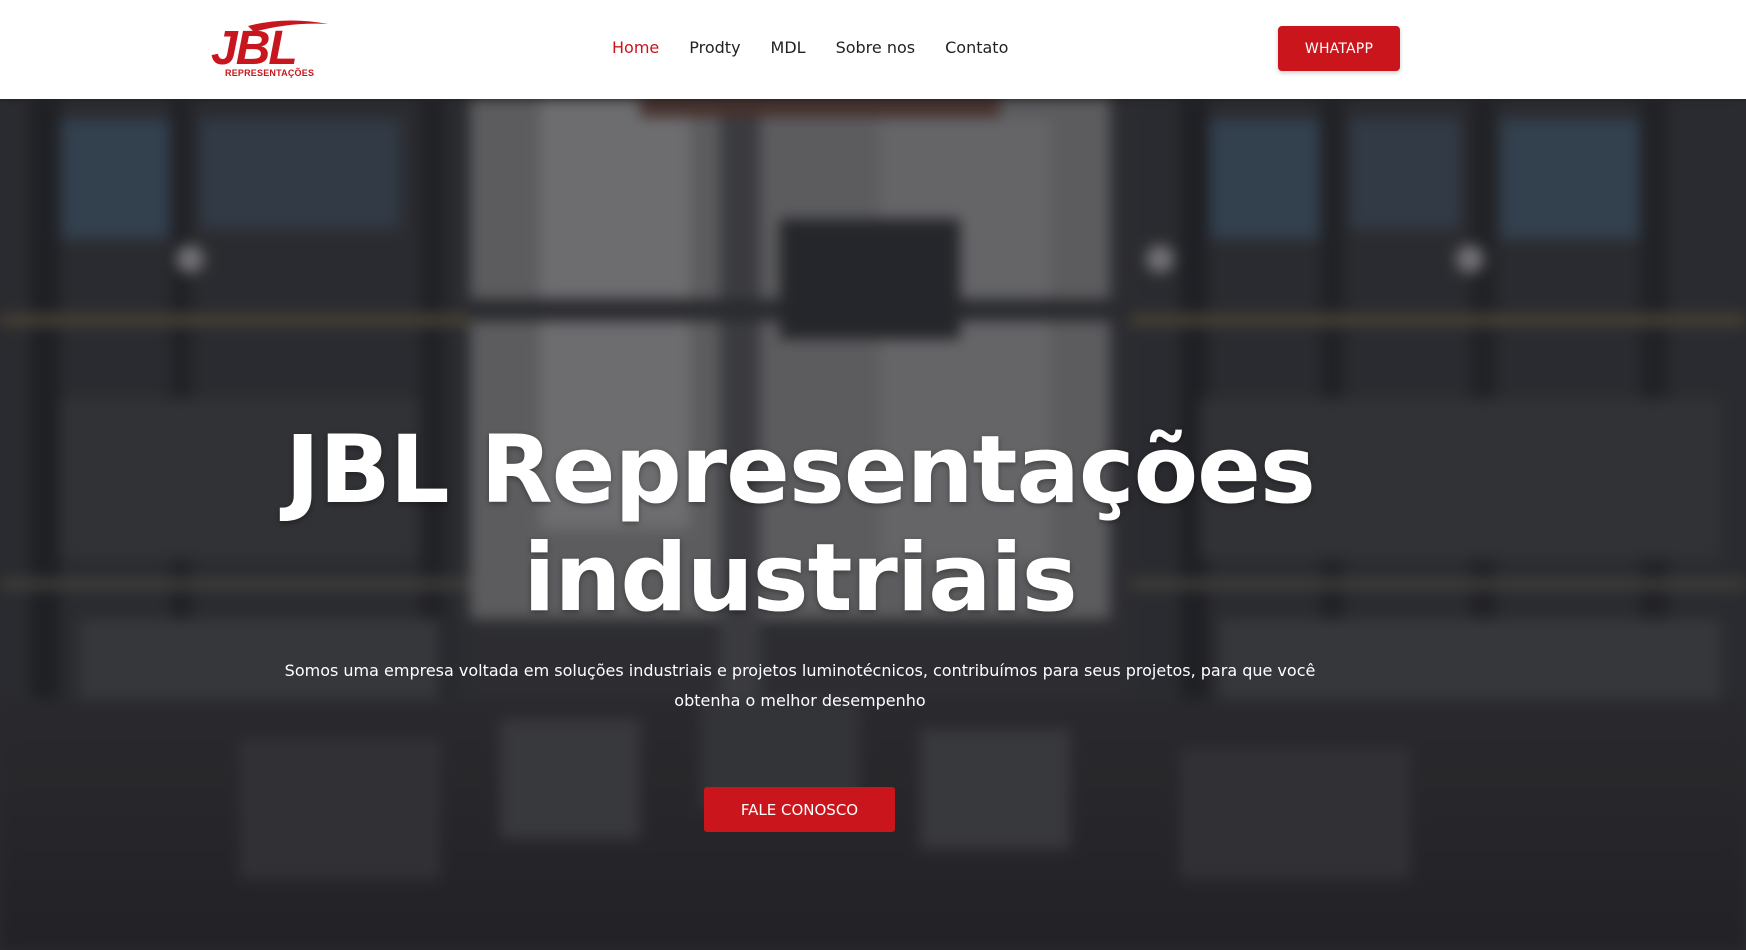 The image size is (1746, 950). Describe the element at coordinates (788, 48) in the screenshot. I see `nav-item-mdl: MDL` at that location.